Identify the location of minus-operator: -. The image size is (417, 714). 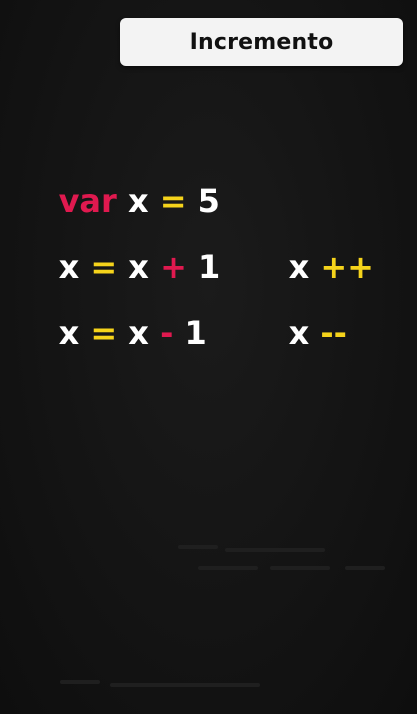
(167, 333).